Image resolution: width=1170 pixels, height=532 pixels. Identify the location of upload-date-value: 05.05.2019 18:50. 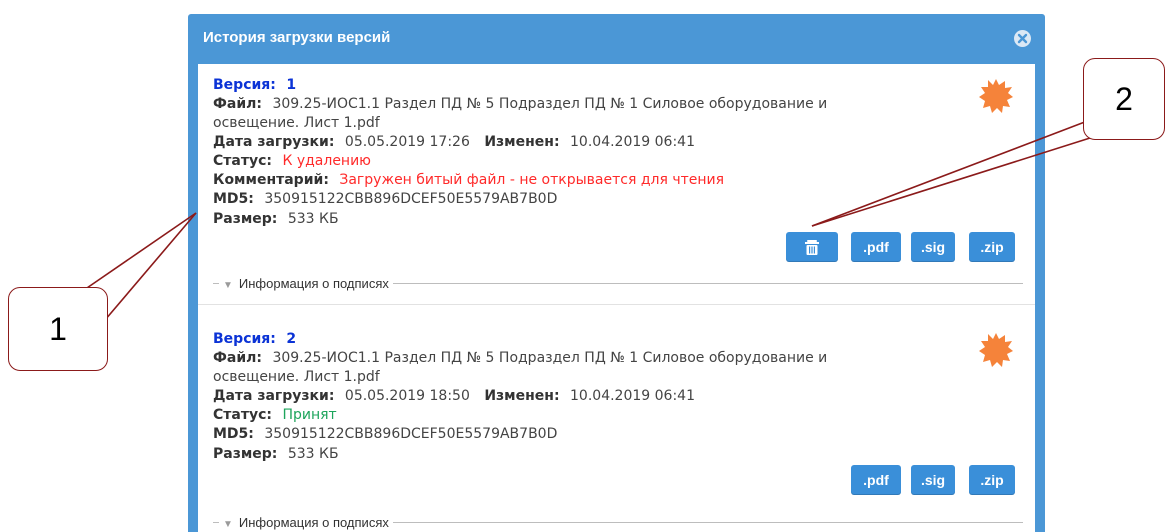
(407, 396).